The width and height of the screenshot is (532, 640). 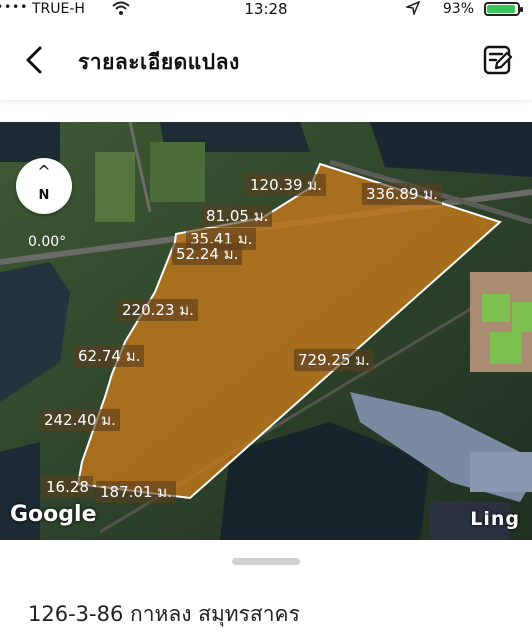 I want to click on battery-fill, so click(x=501, y=9).